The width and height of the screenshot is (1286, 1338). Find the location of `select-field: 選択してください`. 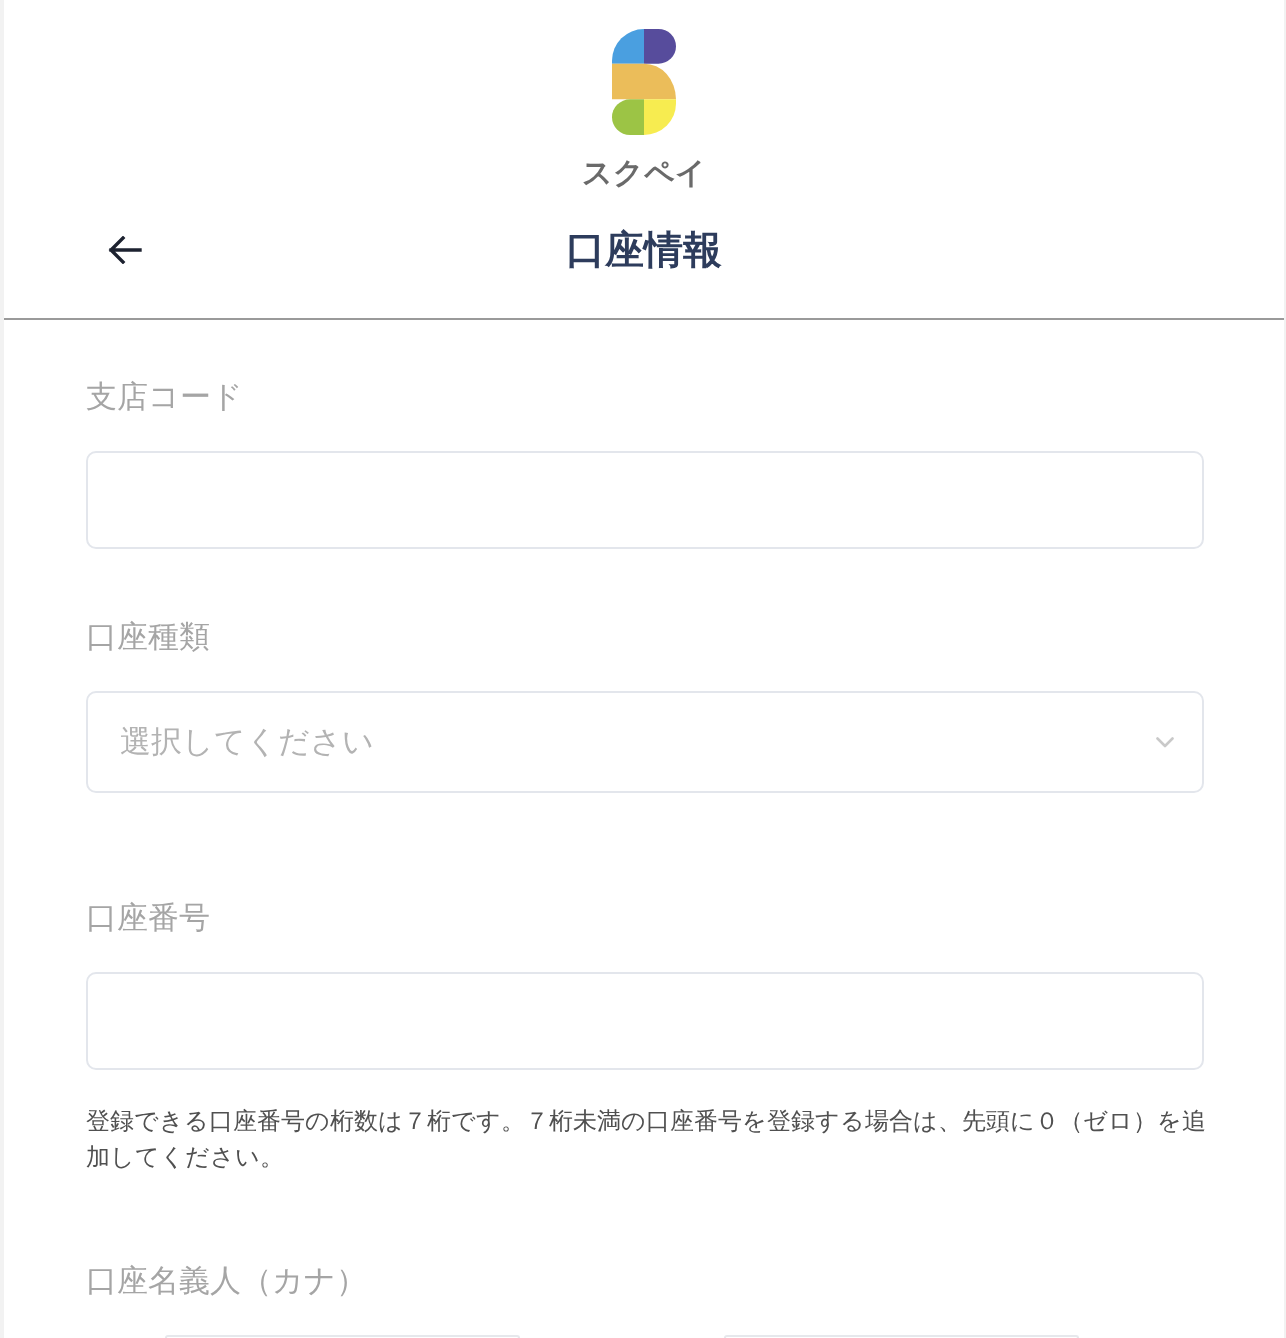

select-field: 選択してください is located at coordinates (645, 742).